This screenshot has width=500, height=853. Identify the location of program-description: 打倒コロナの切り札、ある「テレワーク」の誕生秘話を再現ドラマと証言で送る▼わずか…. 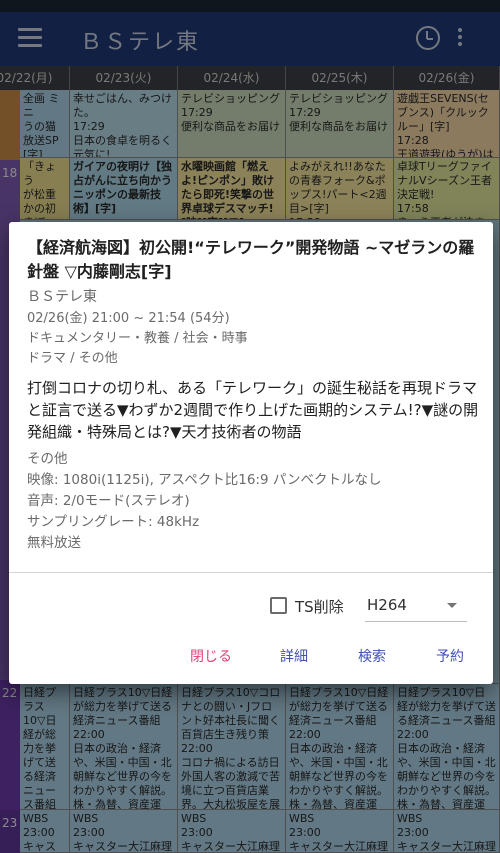
(253, 410).